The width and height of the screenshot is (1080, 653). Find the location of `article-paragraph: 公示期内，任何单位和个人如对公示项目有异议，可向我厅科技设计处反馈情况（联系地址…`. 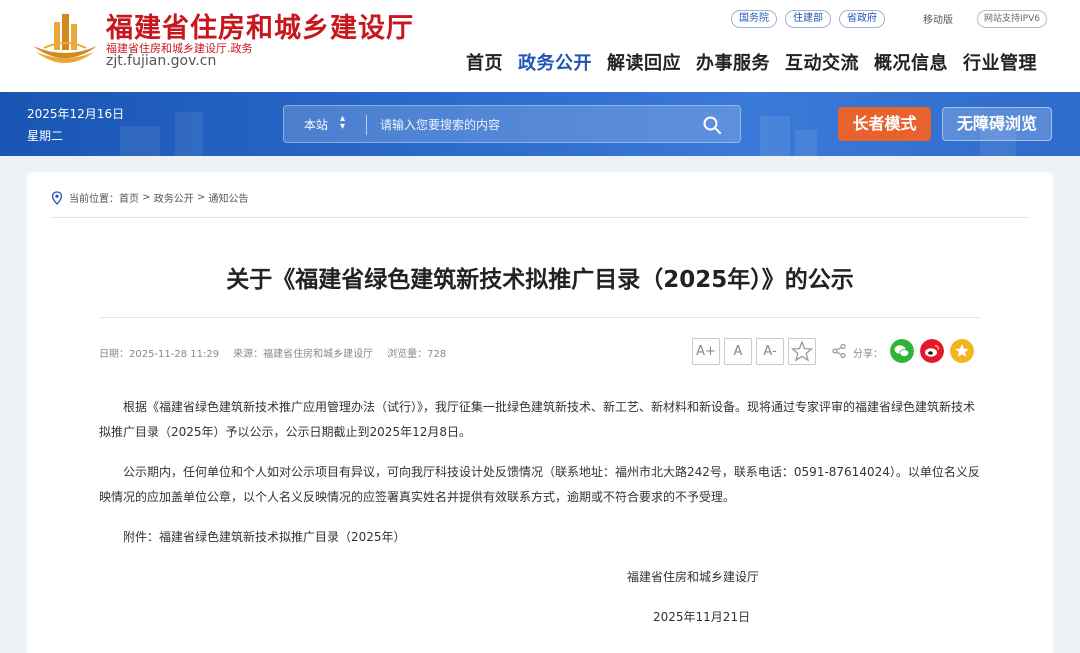

article-paragraph: 公示期内，任何单位和个人如对公示项目有异议，可向我厅科技设计处反馈情况（联系地址… is located at coordinates (539, 484).